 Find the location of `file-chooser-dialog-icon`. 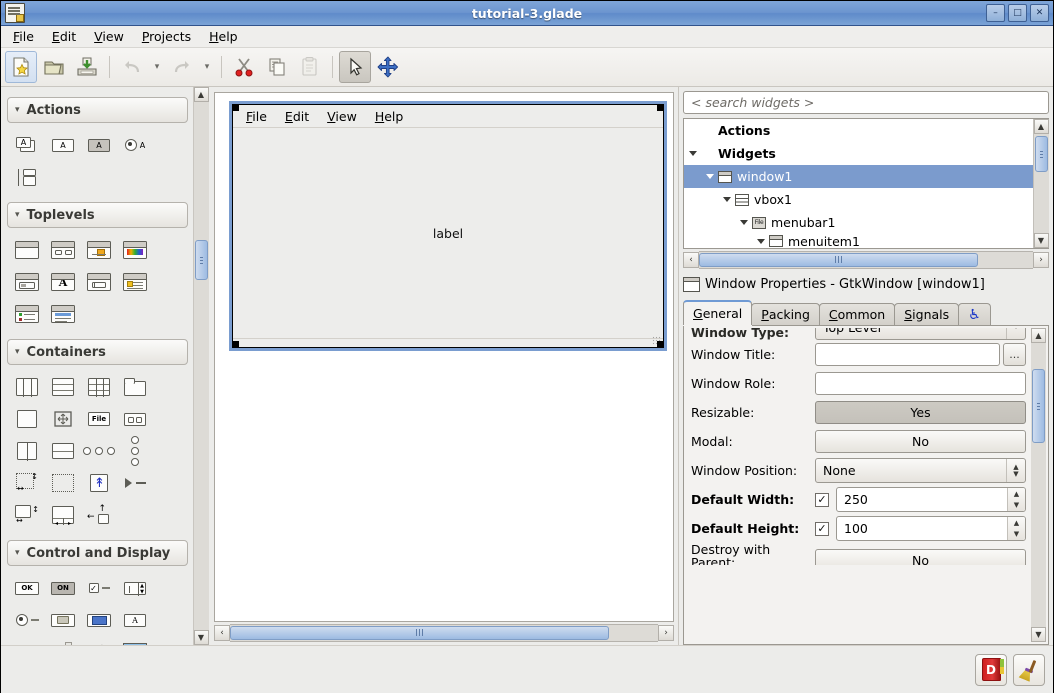

file-chooser-dialog-icon is located at coordinates (27, 282).